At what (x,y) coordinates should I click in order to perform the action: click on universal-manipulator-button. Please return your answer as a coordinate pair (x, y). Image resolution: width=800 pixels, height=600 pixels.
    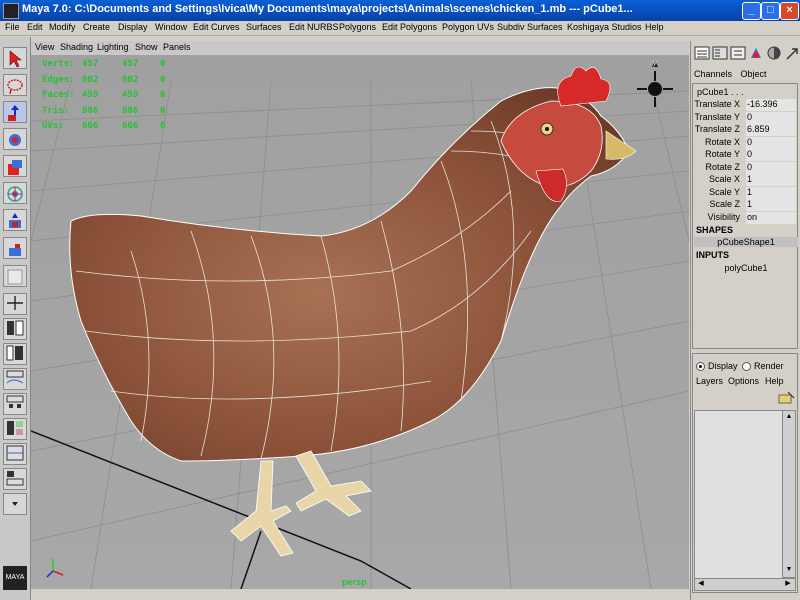
    Looking at the image, I should click on (15, 193).